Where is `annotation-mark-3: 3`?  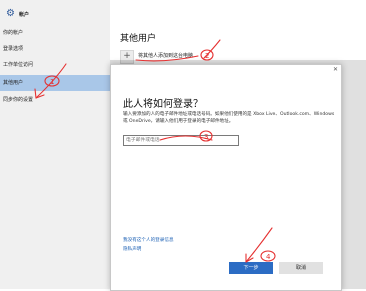 annotation-mark-3: 3 is located at coordinates (206, 137).